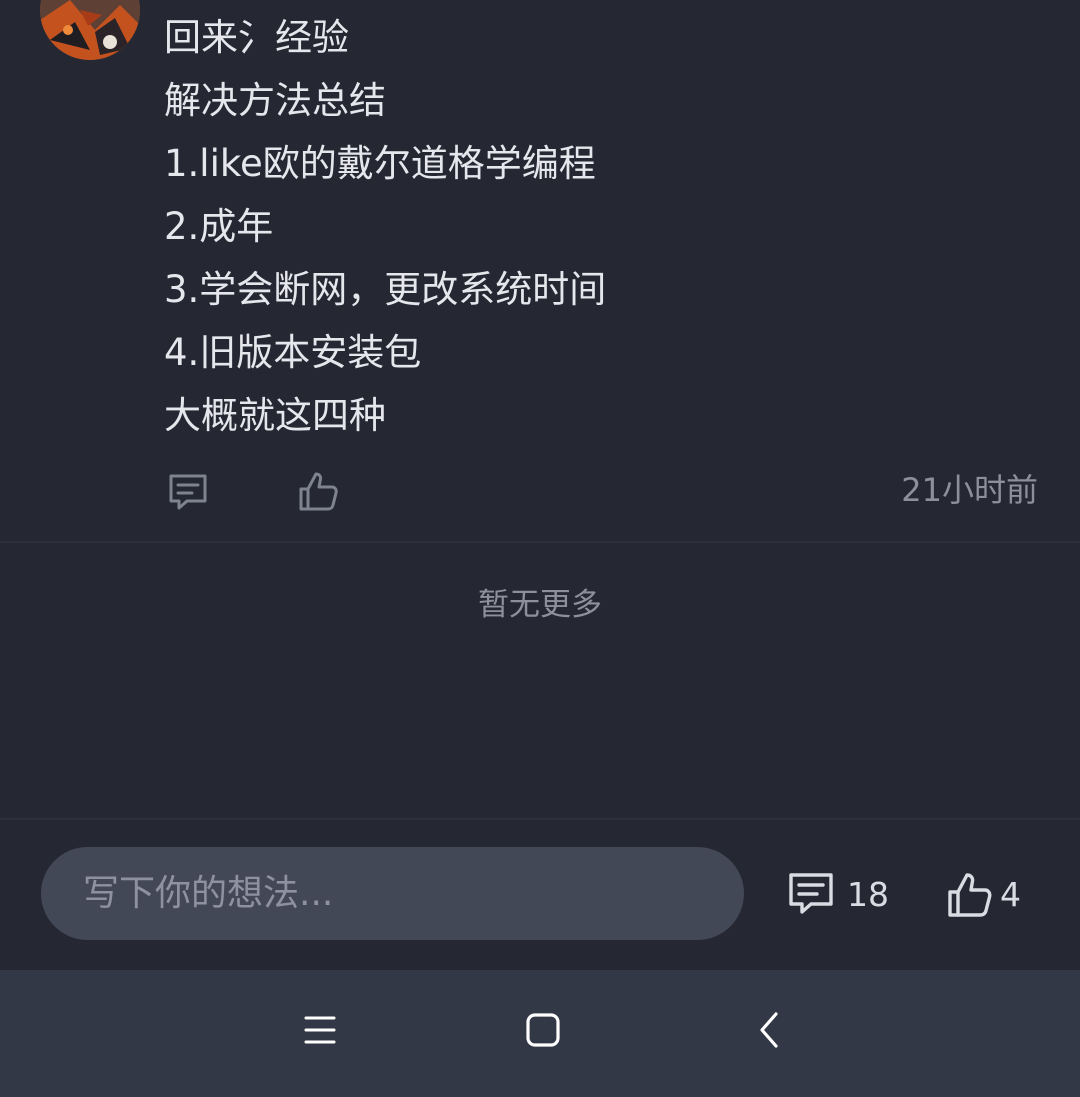 The image size is (1080, 1097). Describe the element at coordinates (275, 415) in the screenshot. I see `comment-line: 大概就这四种` at that location.